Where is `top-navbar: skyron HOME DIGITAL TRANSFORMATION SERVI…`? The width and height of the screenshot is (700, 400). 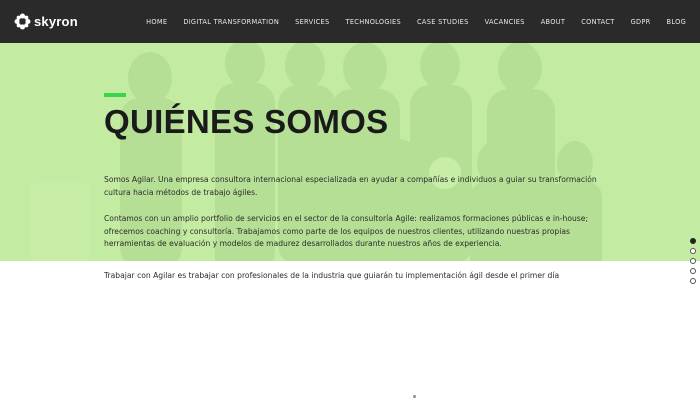
top-navbar: skyron HOME DIGITAL TRANSFORMATION SERVI… is located at coordinates (350, 21).